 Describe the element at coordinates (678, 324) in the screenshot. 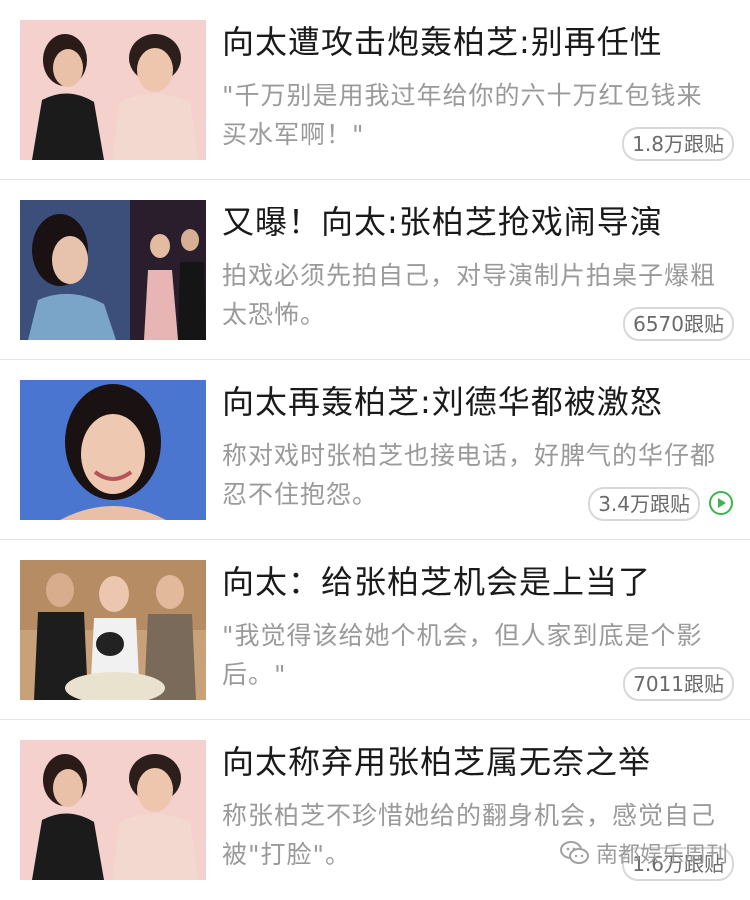

I see `comment-count-badge: 6570跟贴` at that location.